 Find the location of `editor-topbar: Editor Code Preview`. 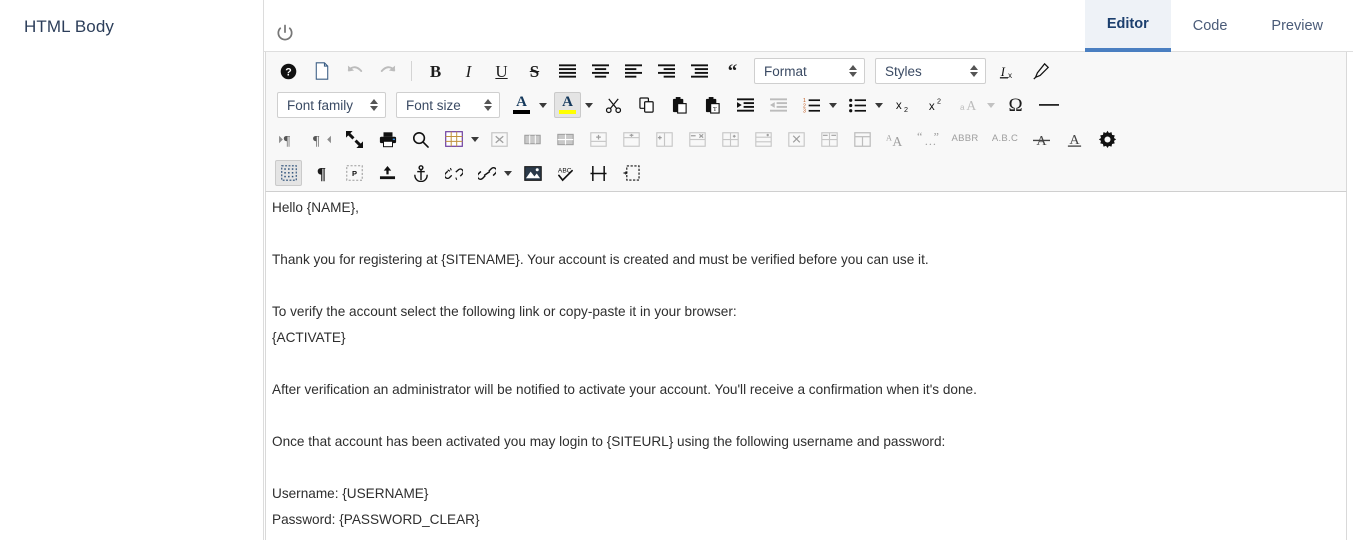

editor-topbar: Editor Code Preview is located at coordinates (808, 26).